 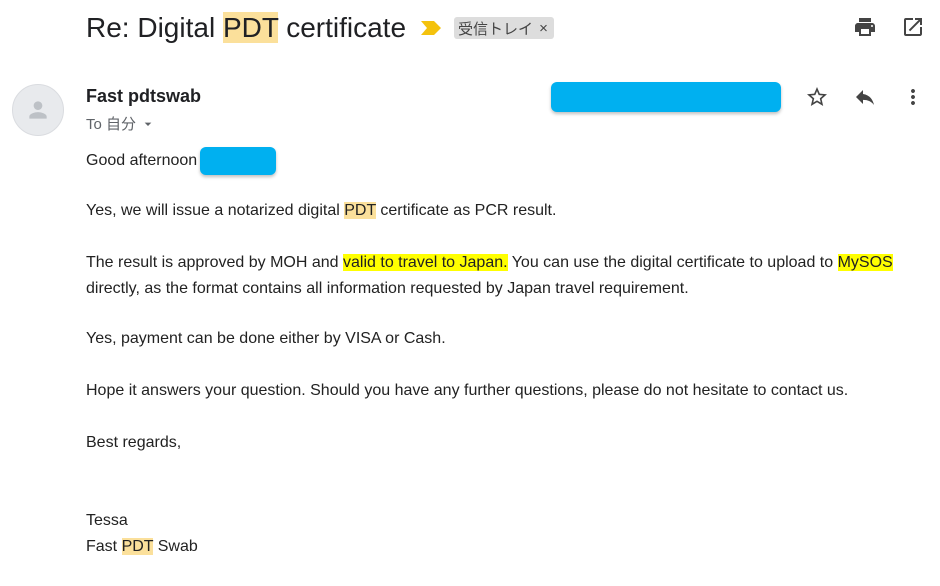 What do you see at coordinates (431, 28) in the screenshot?
I see `importance-marker-icon` at bounding box center [431, 28].